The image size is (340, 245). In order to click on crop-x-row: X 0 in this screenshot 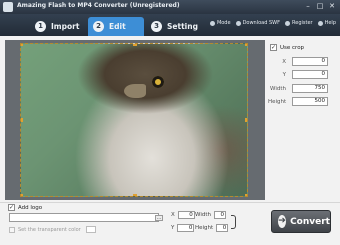, I will do `click(302, 61)`.